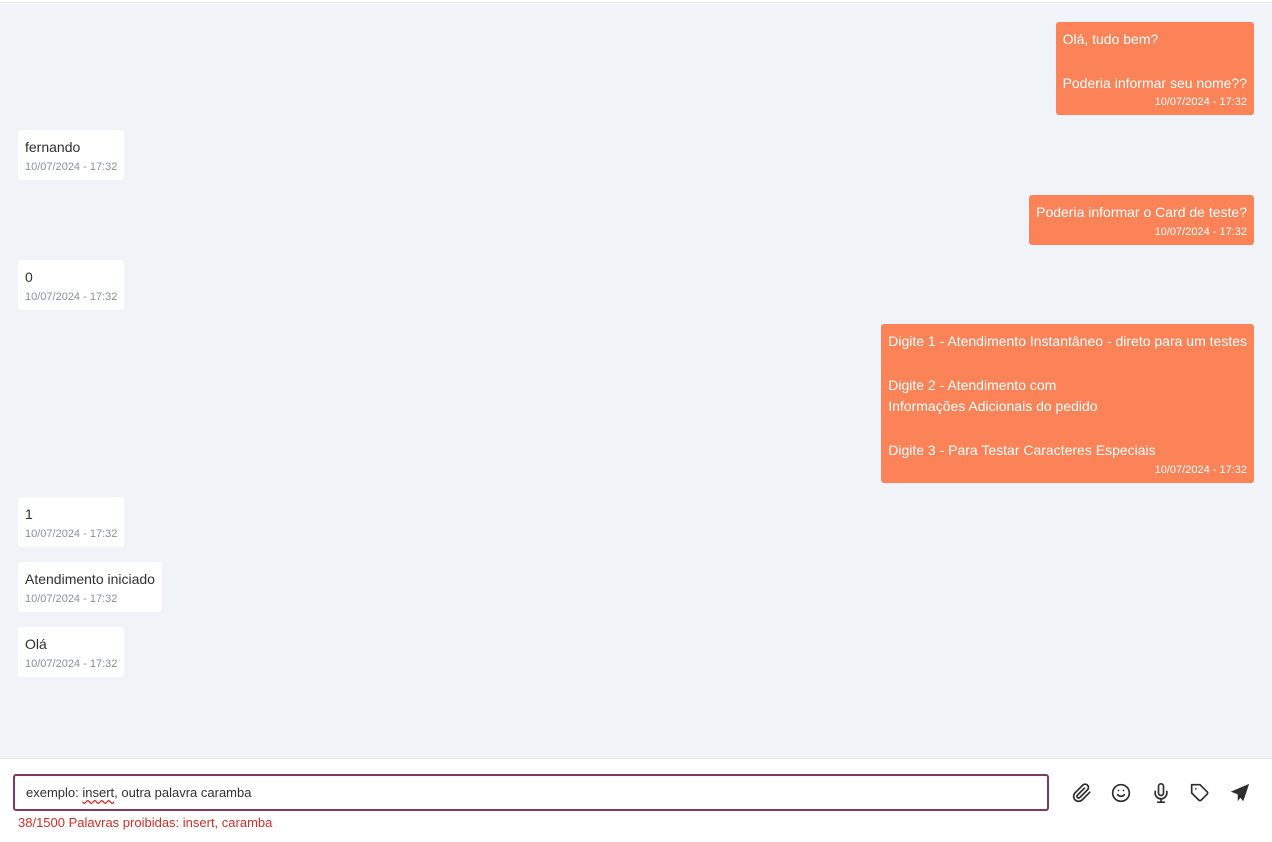 The width and height of the screenshot is (1272, 842). Describe the element at coordinates (1141, 212) in the screenshot. I see `message-text: Poderia informar o Card de teste?` at that location.